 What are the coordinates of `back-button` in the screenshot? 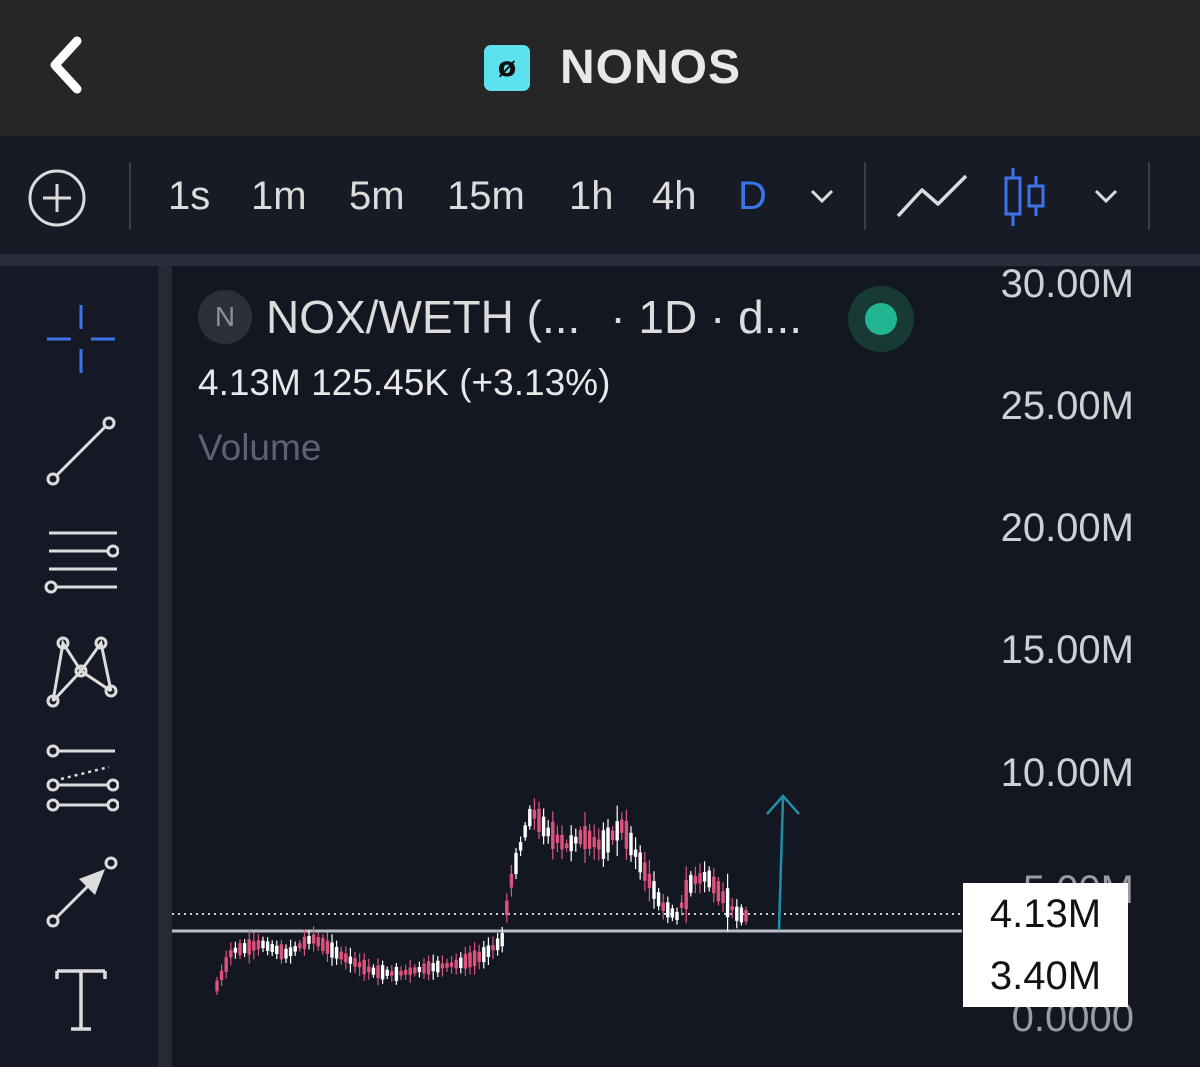 It's located at (65, 65).